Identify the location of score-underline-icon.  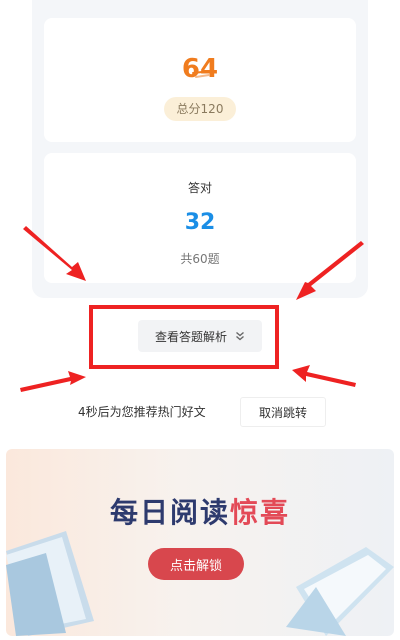
(202, 74).